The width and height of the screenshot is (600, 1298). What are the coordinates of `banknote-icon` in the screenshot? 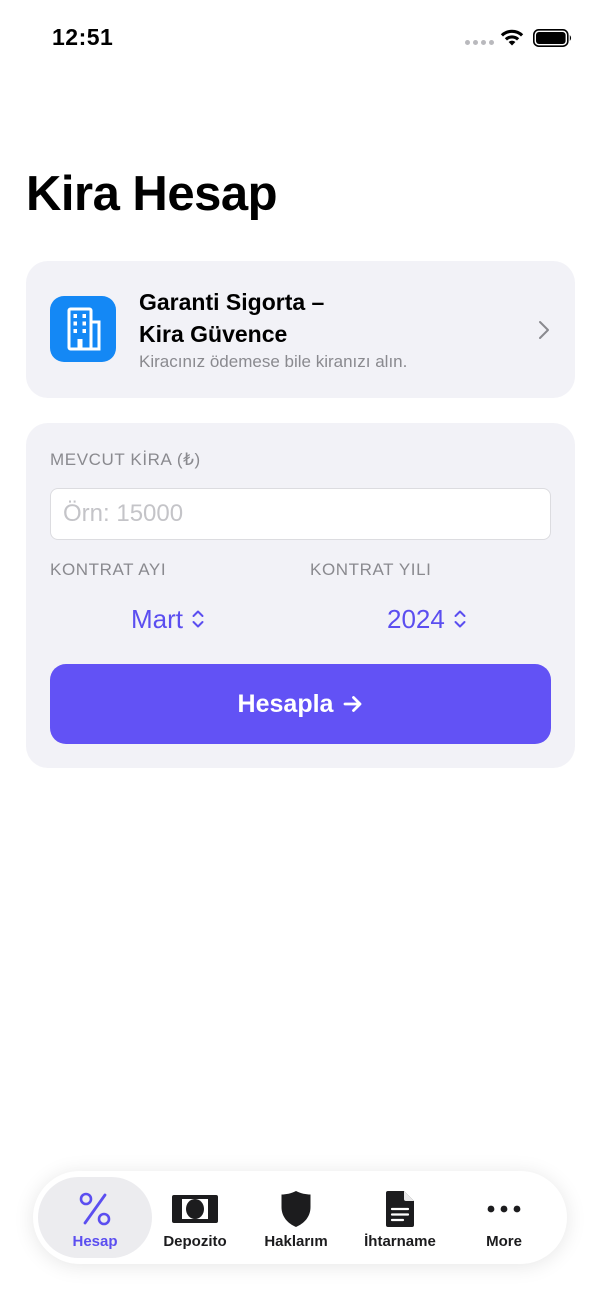 It's located at (195, 1209).